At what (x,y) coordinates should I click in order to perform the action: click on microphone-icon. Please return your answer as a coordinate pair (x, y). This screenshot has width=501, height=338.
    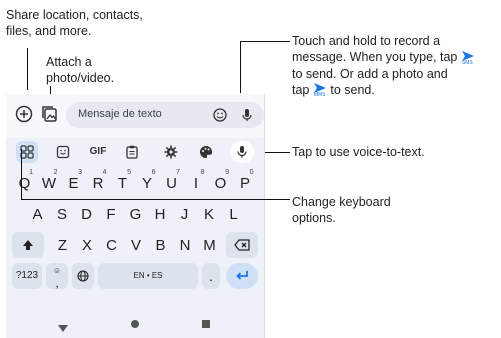
    Looking at the image, I should click on (247, 115).